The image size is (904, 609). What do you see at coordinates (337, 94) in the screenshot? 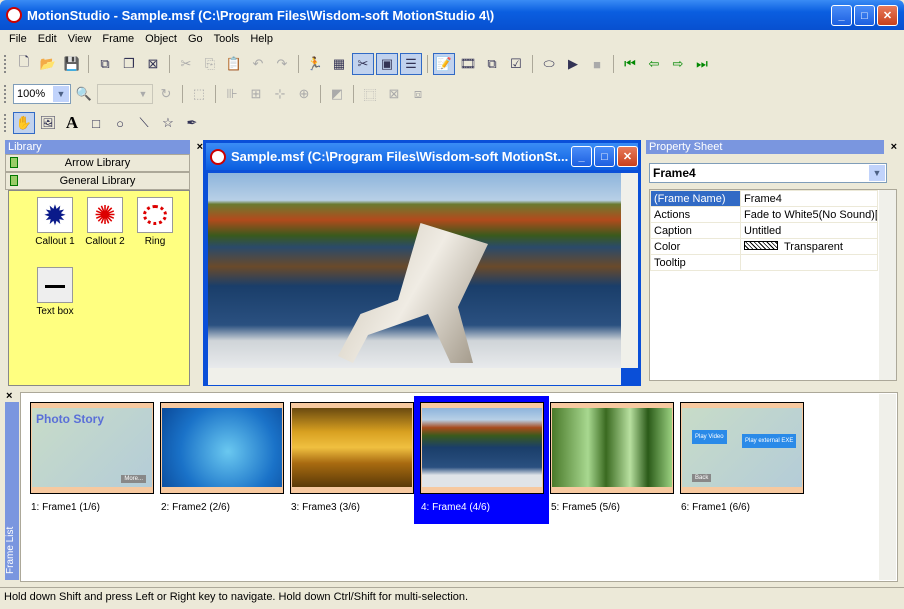
I see `order-icon: ◩` at bounding box center [337, 94].